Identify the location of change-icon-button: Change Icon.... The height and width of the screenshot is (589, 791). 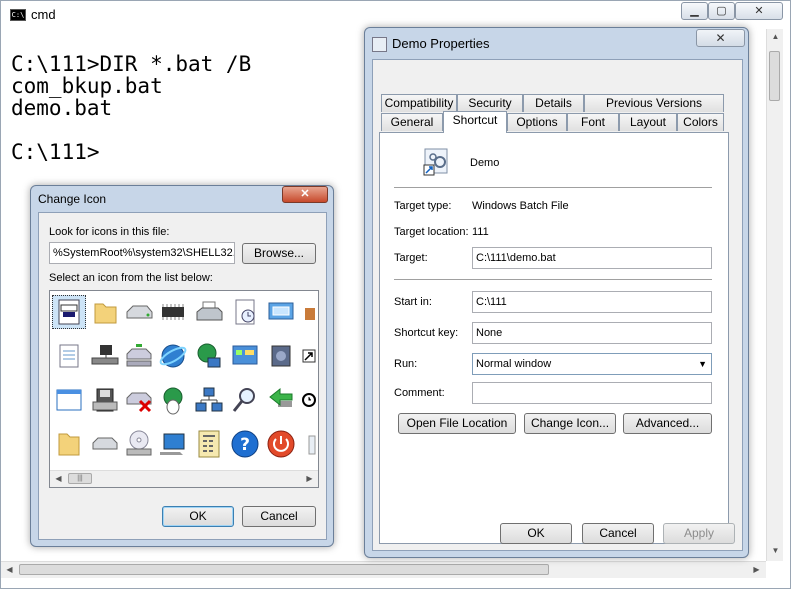
(570, 423).